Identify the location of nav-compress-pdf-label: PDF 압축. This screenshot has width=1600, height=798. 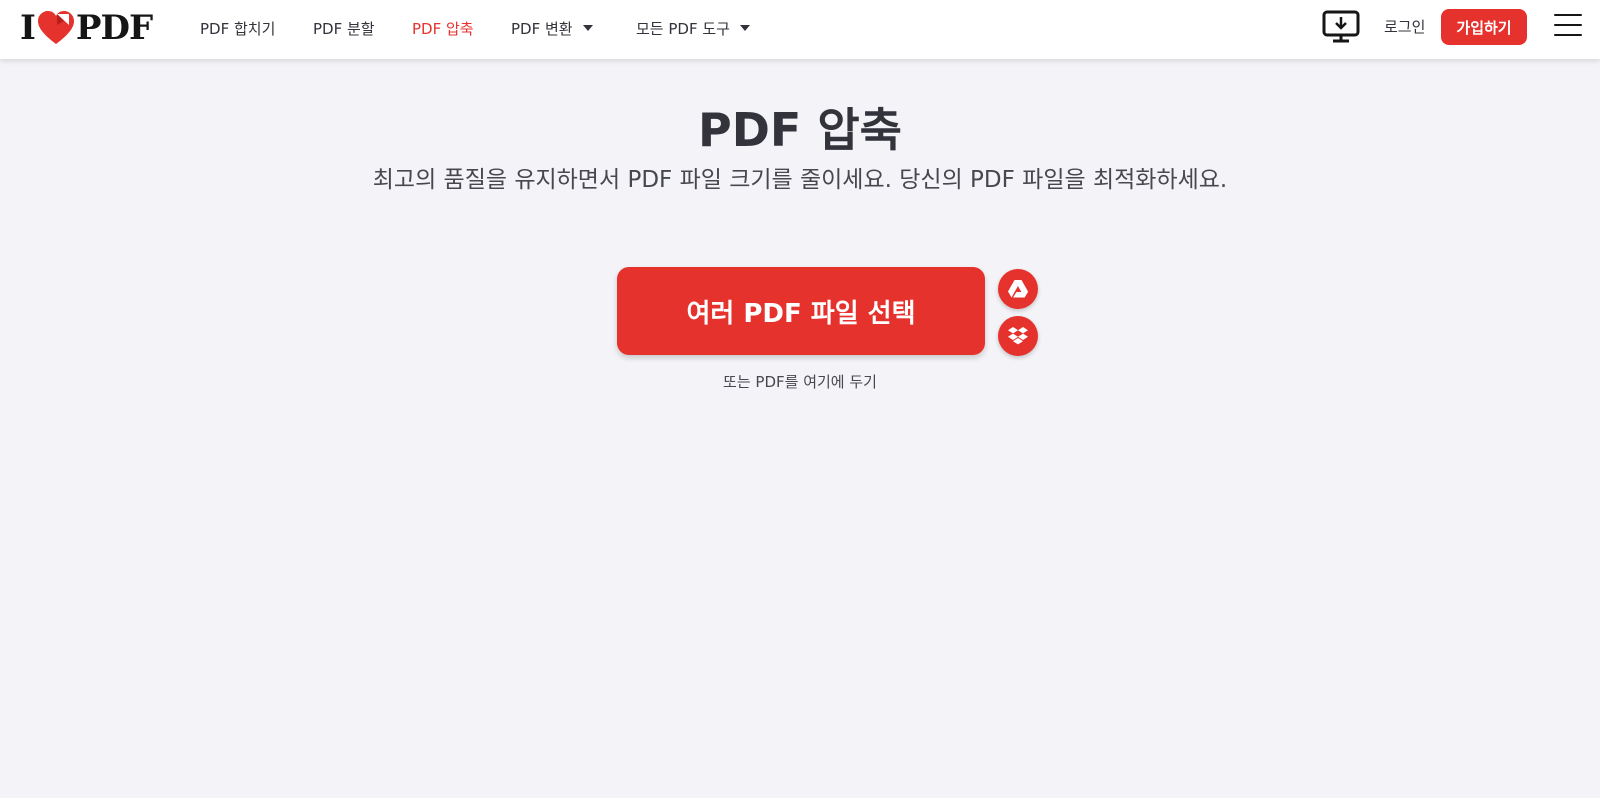
(443, 28).